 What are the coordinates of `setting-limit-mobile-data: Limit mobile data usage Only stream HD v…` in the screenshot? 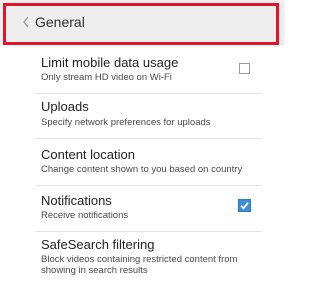 It's located at (149, 71).